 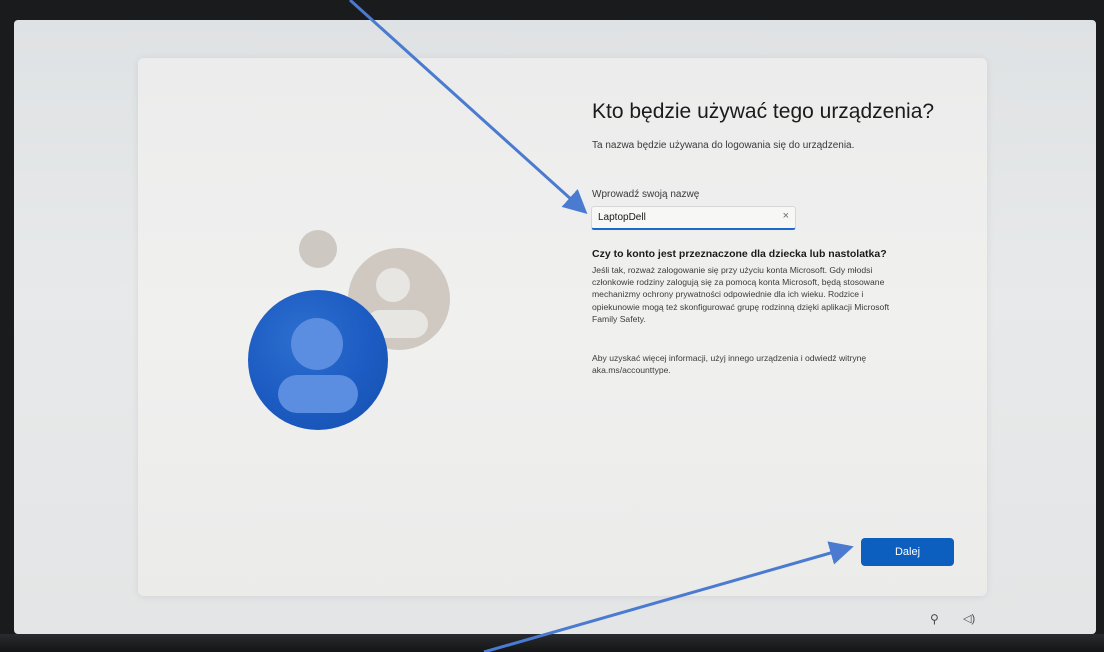 What do you see at coordinates (318, 249) in the screenshot?
I see `decorative-dot` at bounding box center [318, 249].